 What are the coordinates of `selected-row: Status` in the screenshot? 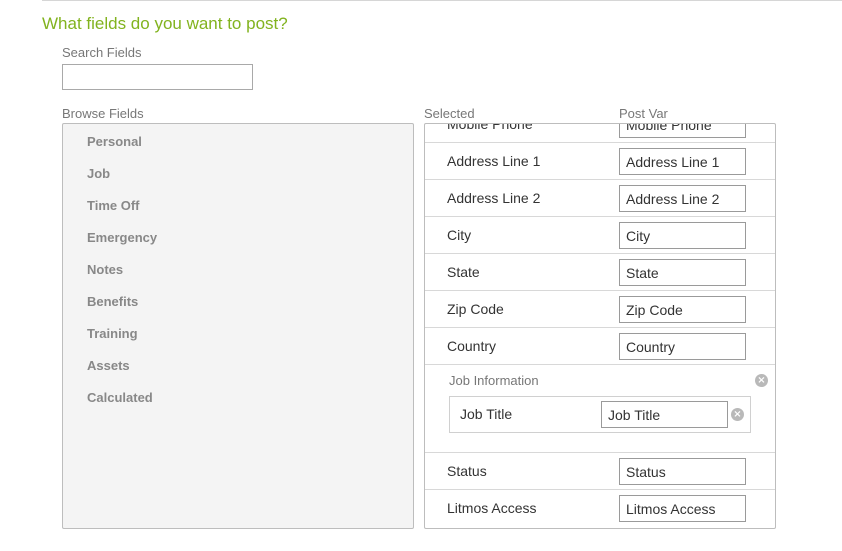 It's located at (600, 471).